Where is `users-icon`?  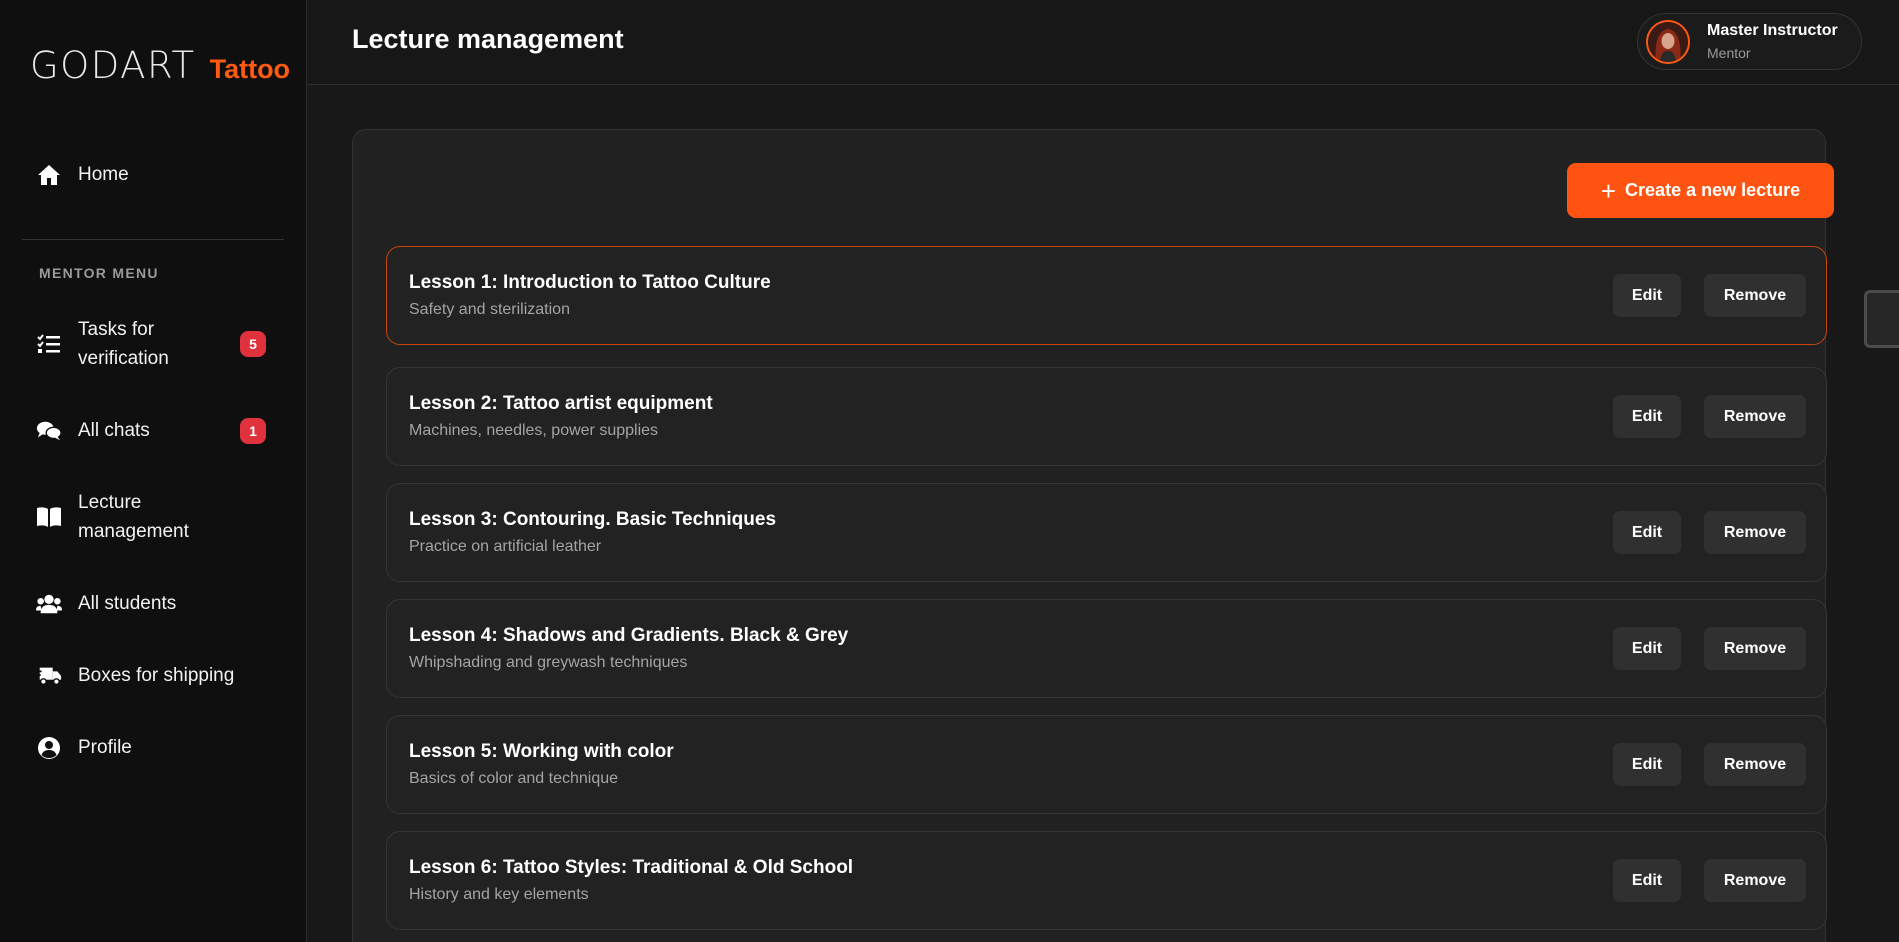 users-icon is located at coordinates (49, 604).